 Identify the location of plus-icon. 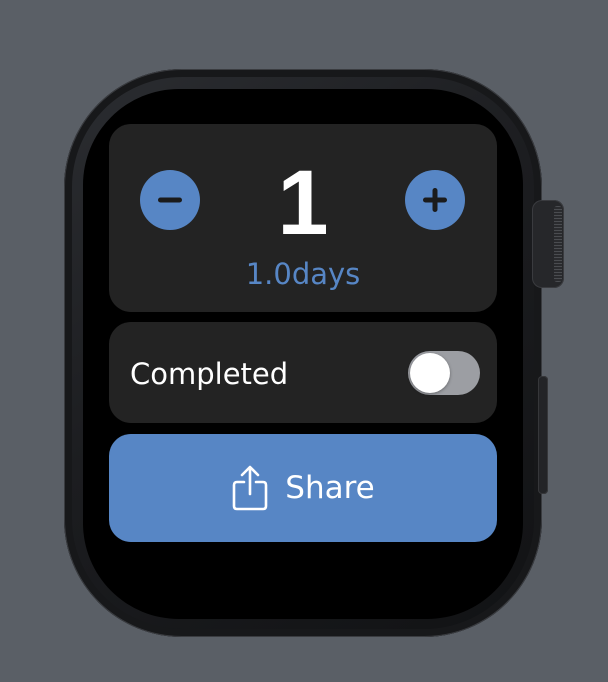
(435, 200).